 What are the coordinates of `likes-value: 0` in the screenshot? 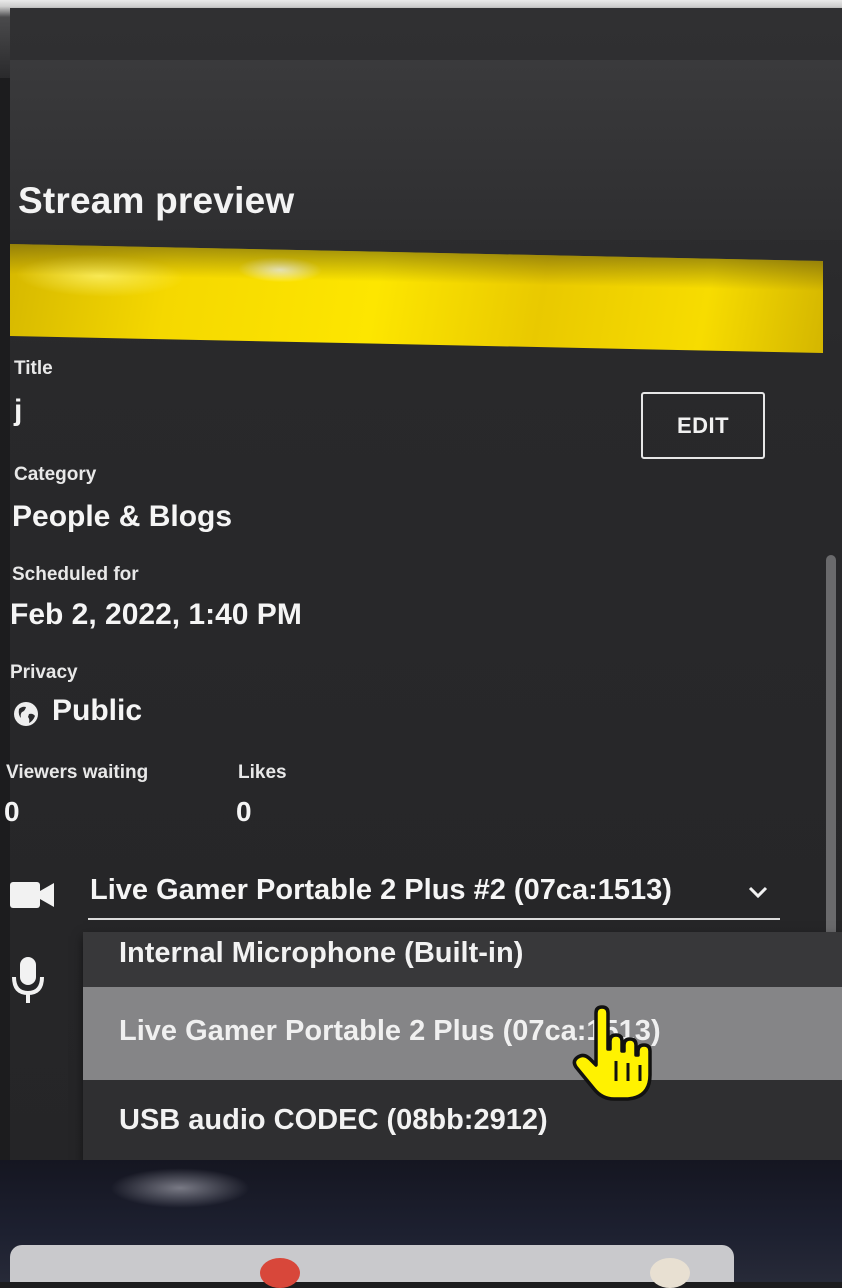 It's located at (244, 811).